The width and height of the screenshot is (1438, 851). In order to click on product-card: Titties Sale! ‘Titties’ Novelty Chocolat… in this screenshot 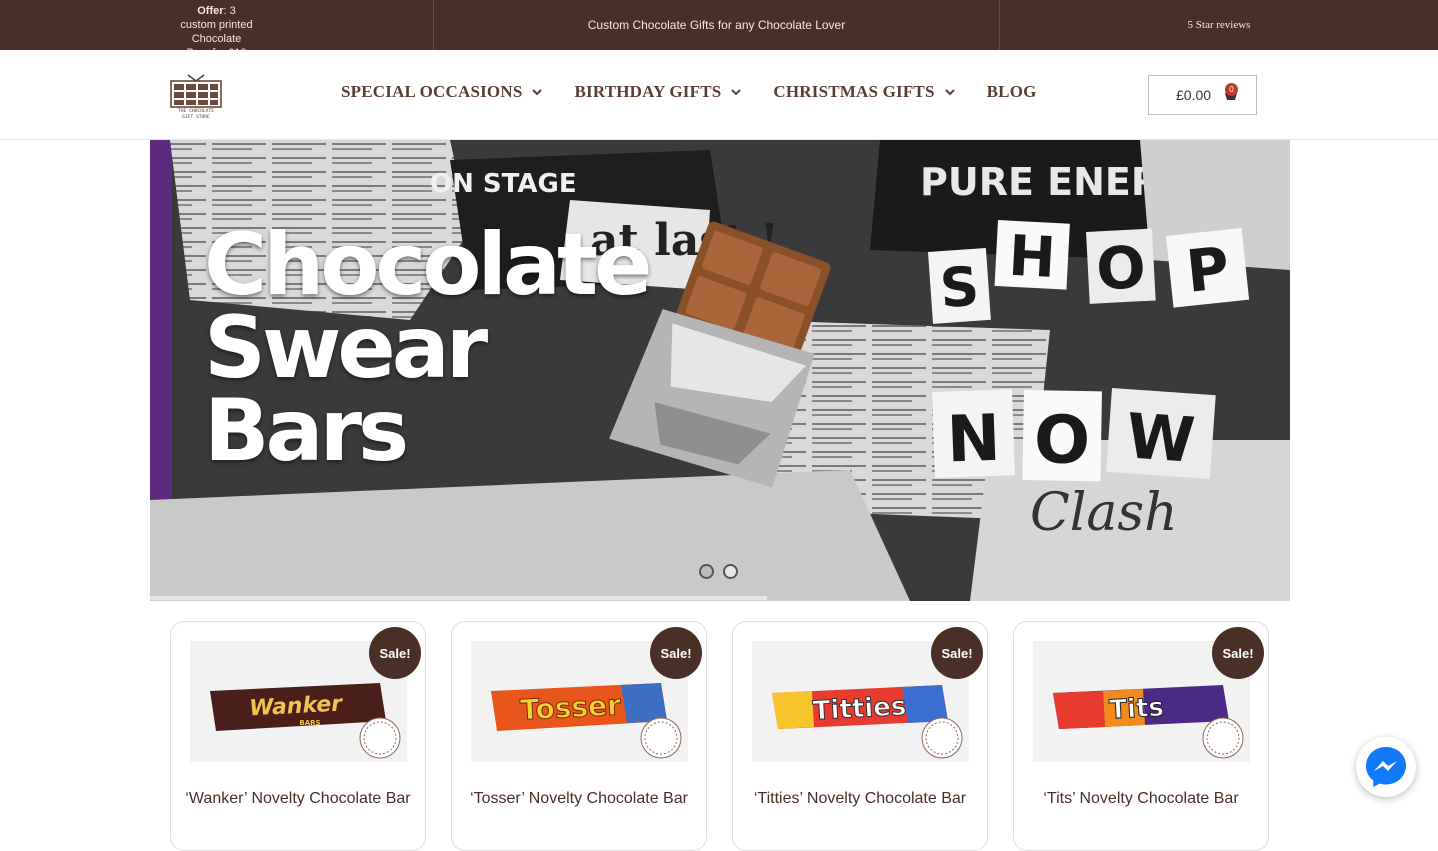, I will do `click(860, 736)`.